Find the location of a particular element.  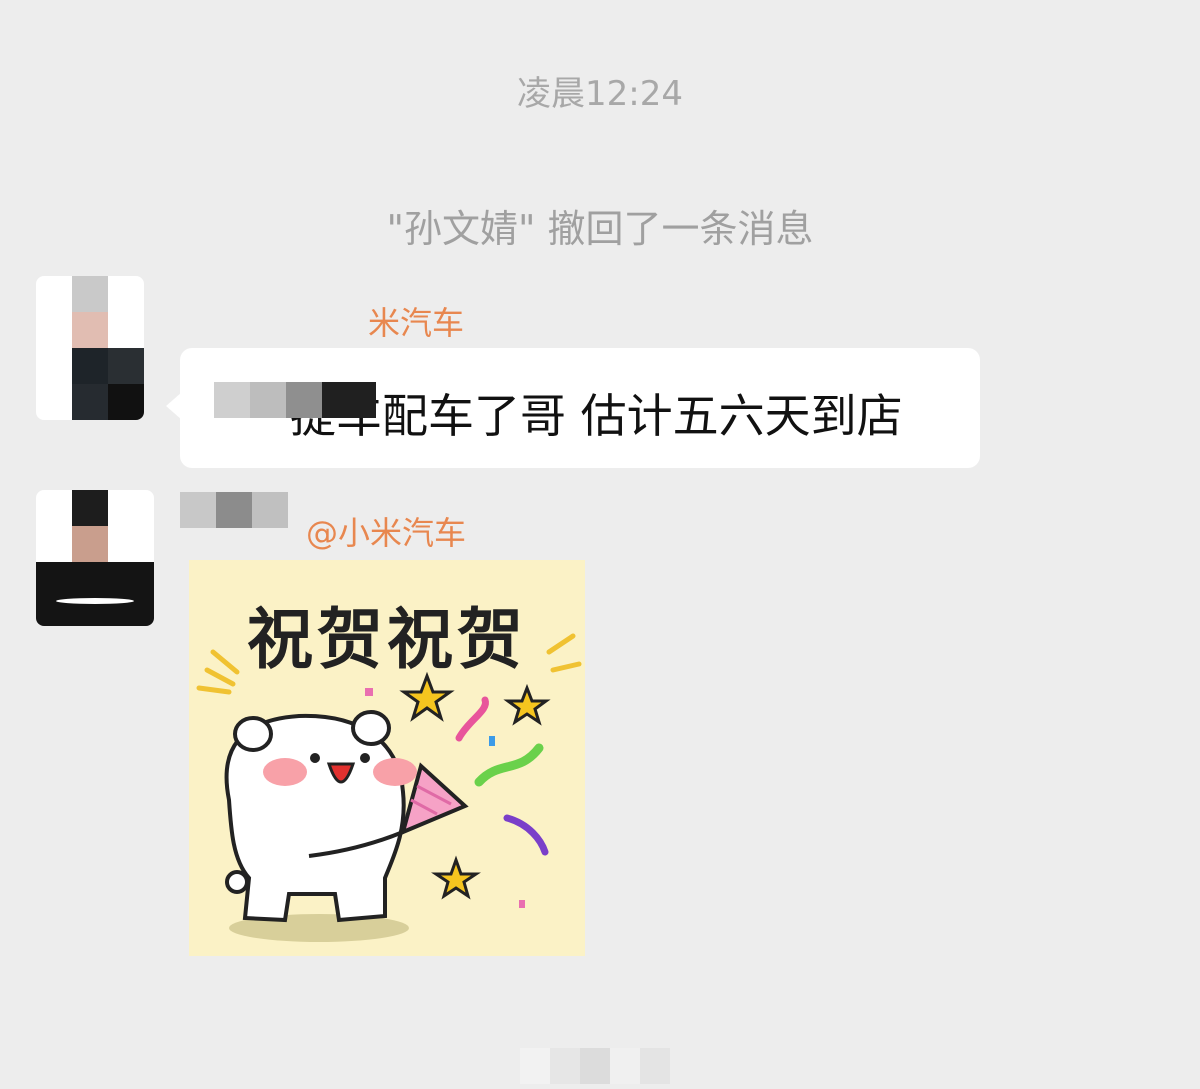

sticker-message: 祝贺祝贺 is located at coordinates (387, 758).